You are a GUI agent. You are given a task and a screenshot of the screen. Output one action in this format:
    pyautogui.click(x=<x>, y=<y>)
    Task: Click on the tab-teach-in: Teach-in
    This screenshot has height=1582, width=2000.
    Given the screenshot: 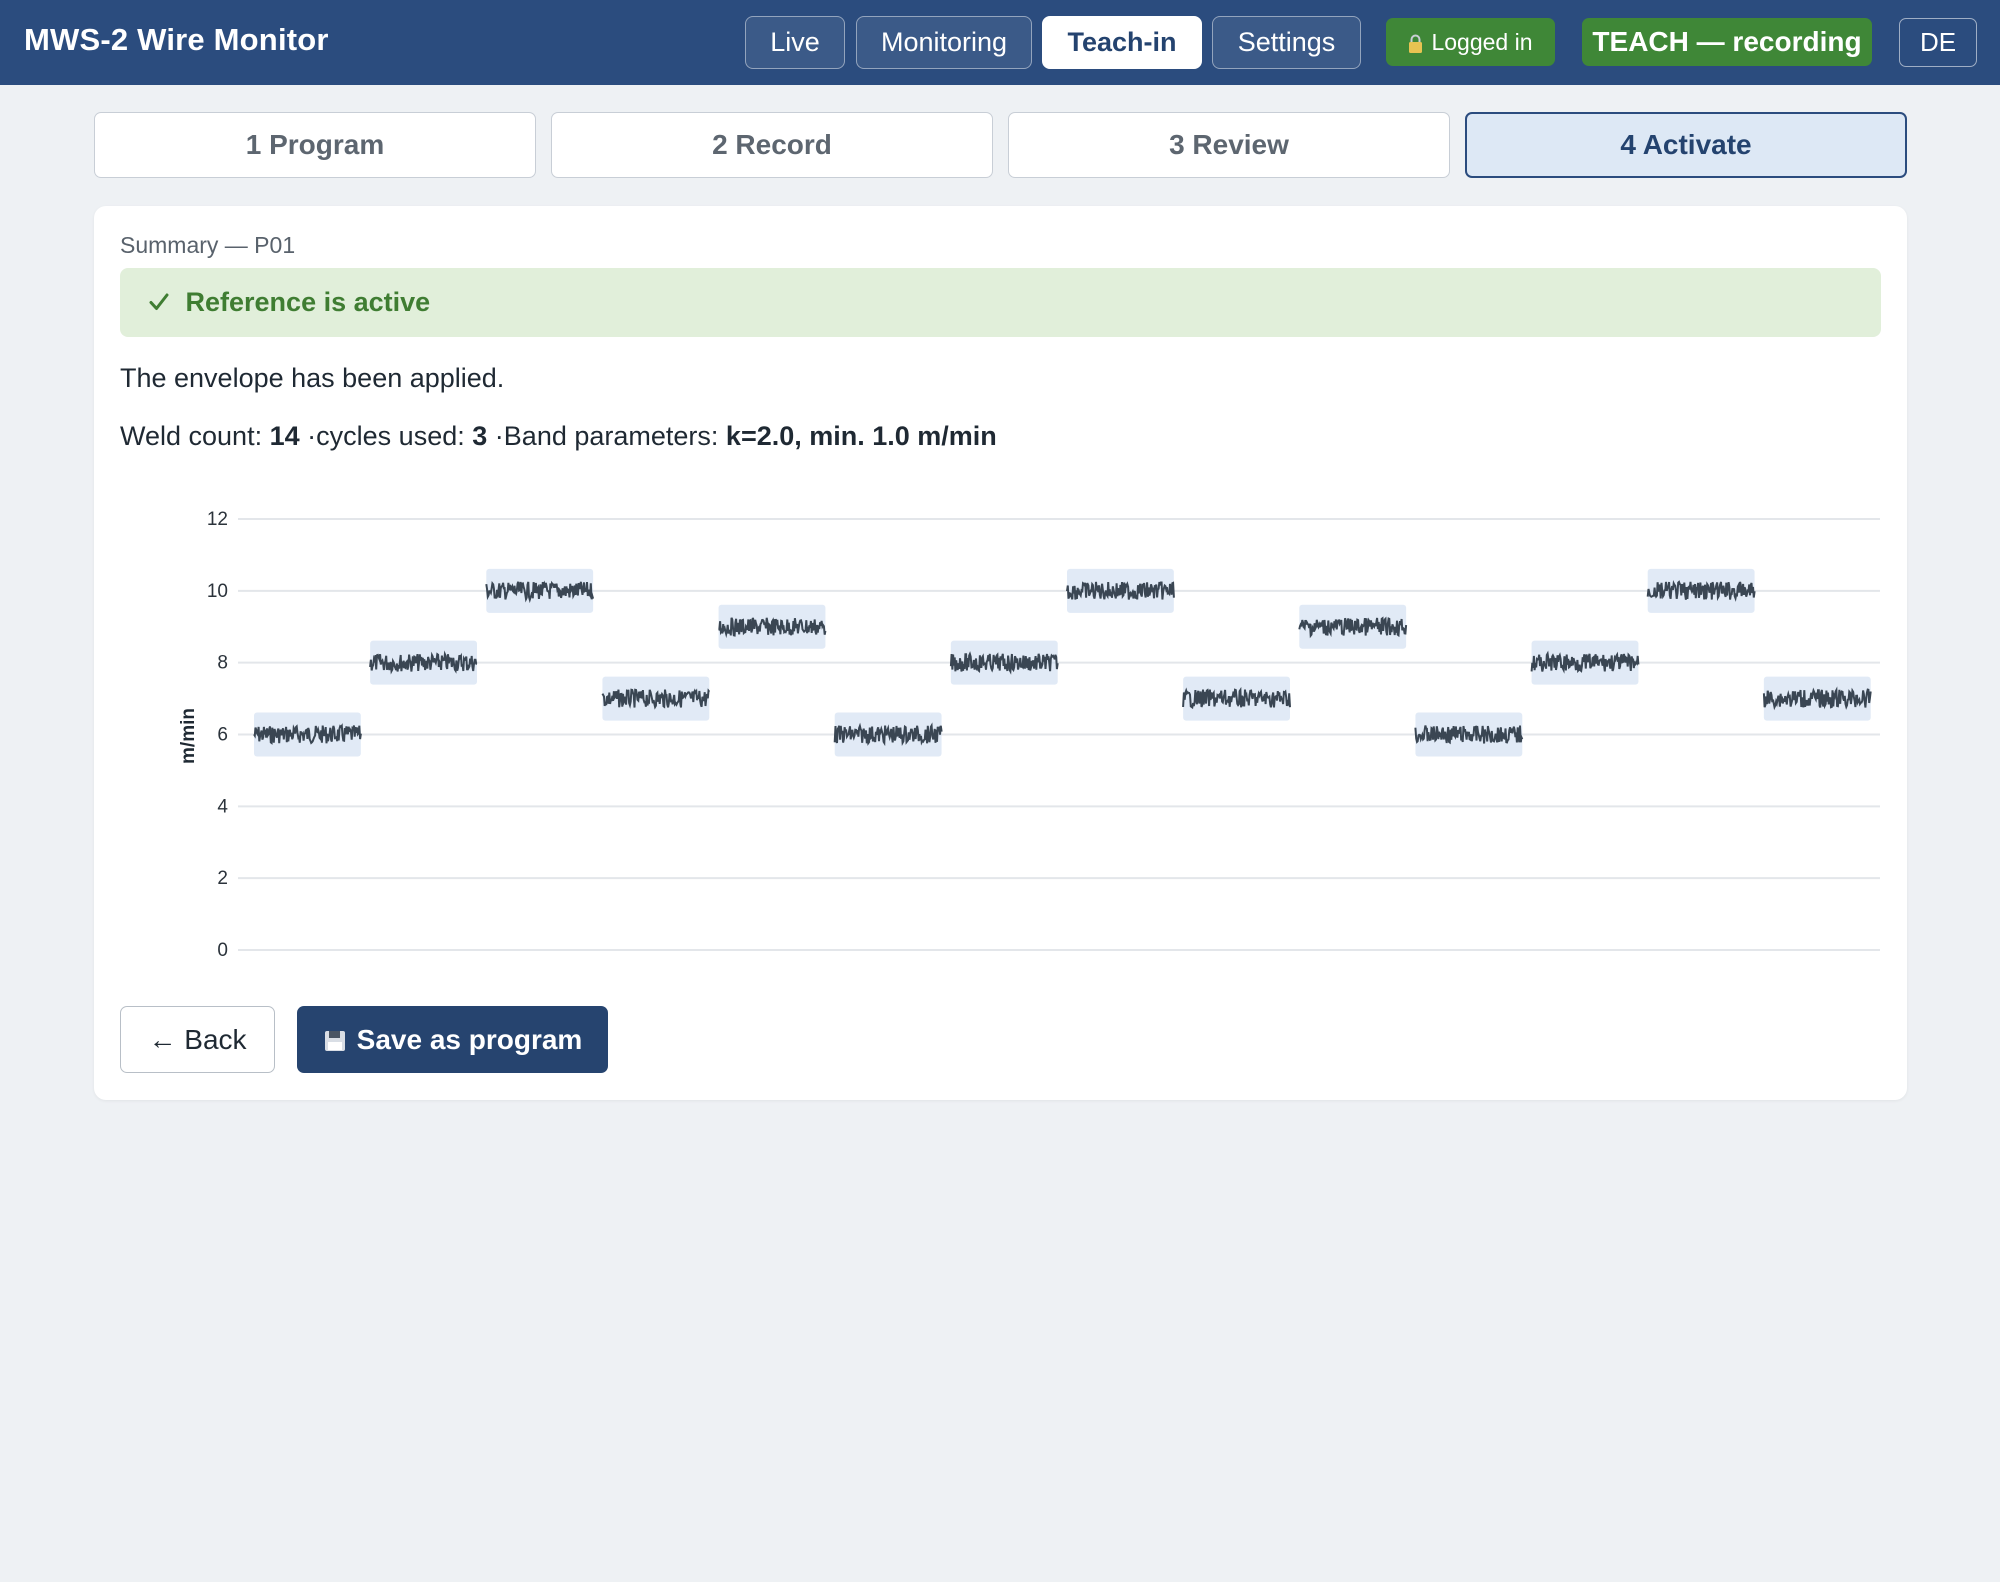 What is the action you would take?
    pyautogui.click(x=1122, y=42)
    